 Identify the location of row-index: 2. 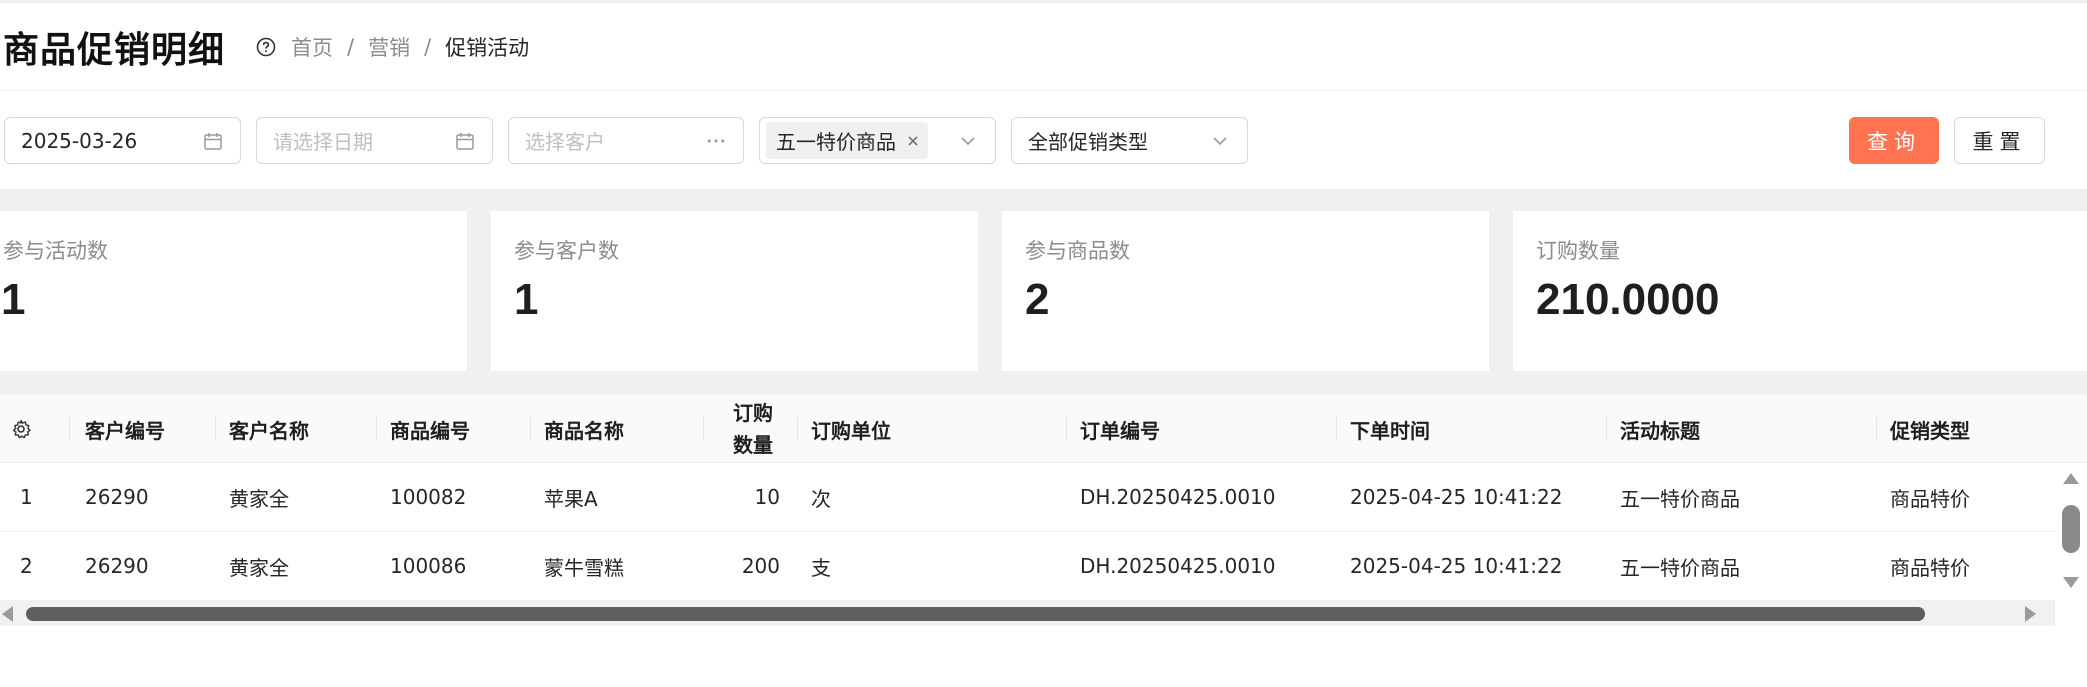
(26, 566).